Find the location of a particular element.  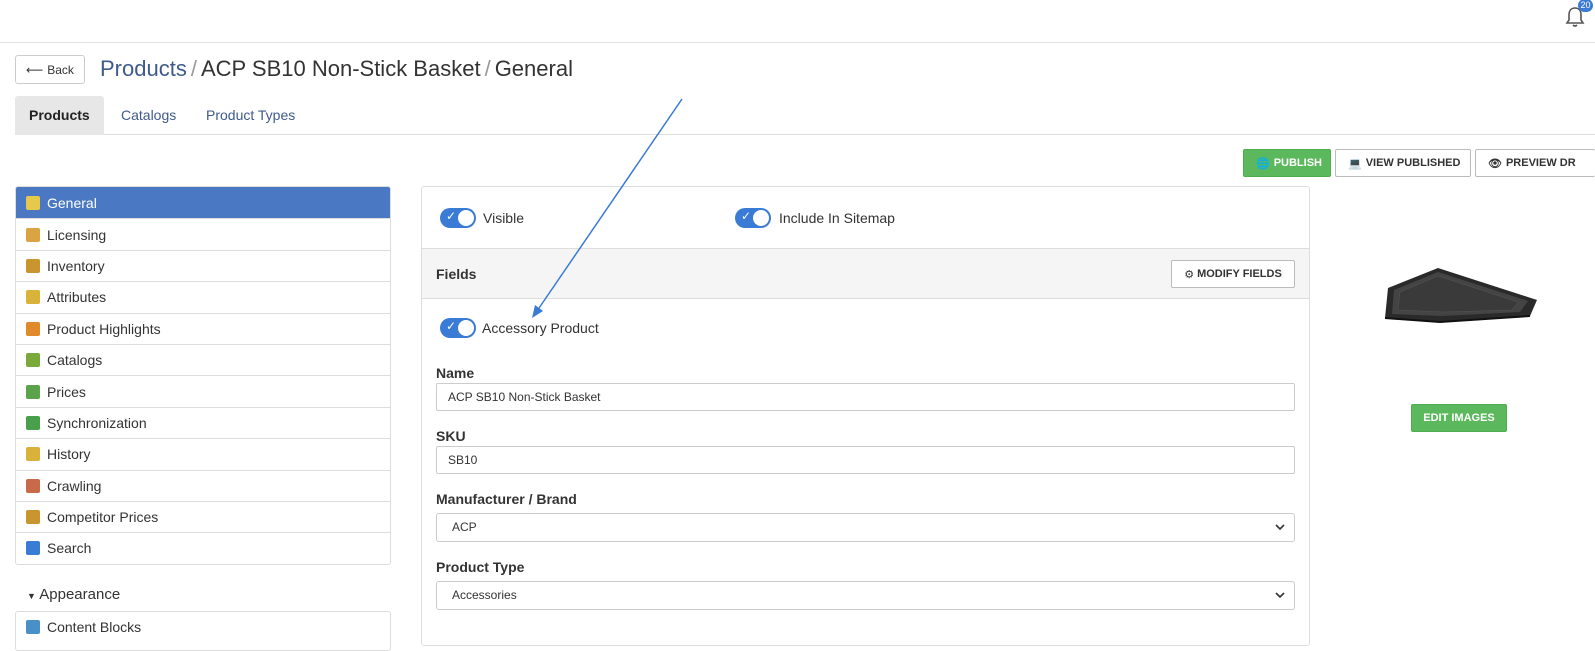

sidebar-item-prices: Prices is located at coordinates (203, 390).